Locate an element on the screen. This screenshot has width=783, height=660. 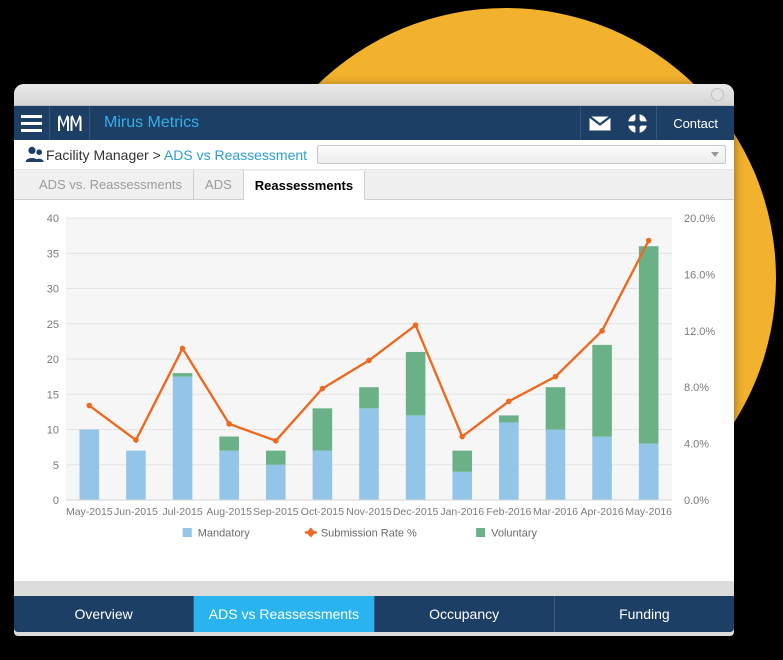
svg-text: Mandatory is located at coordinates (224, 534).